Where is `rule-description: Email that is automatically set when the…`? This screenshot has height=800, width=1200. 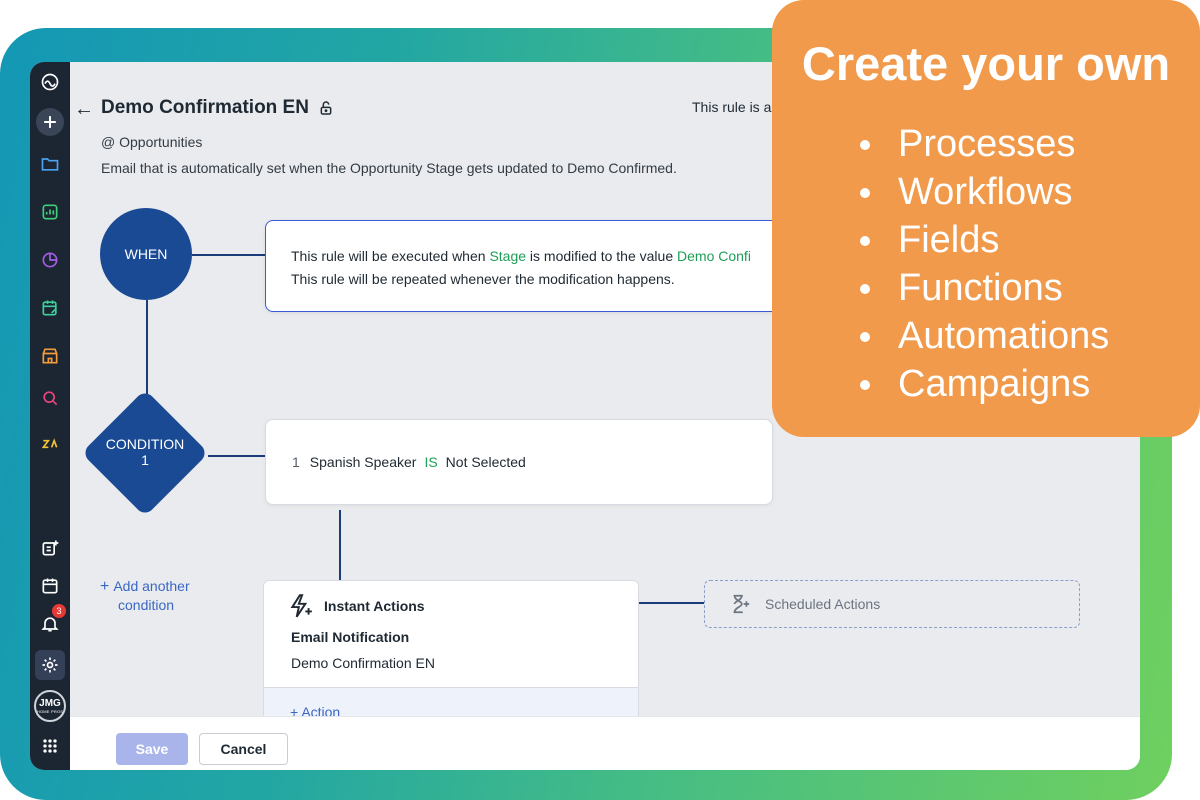
rule-description: Email that is automatically set when the… is located at coordinates (389, 168).